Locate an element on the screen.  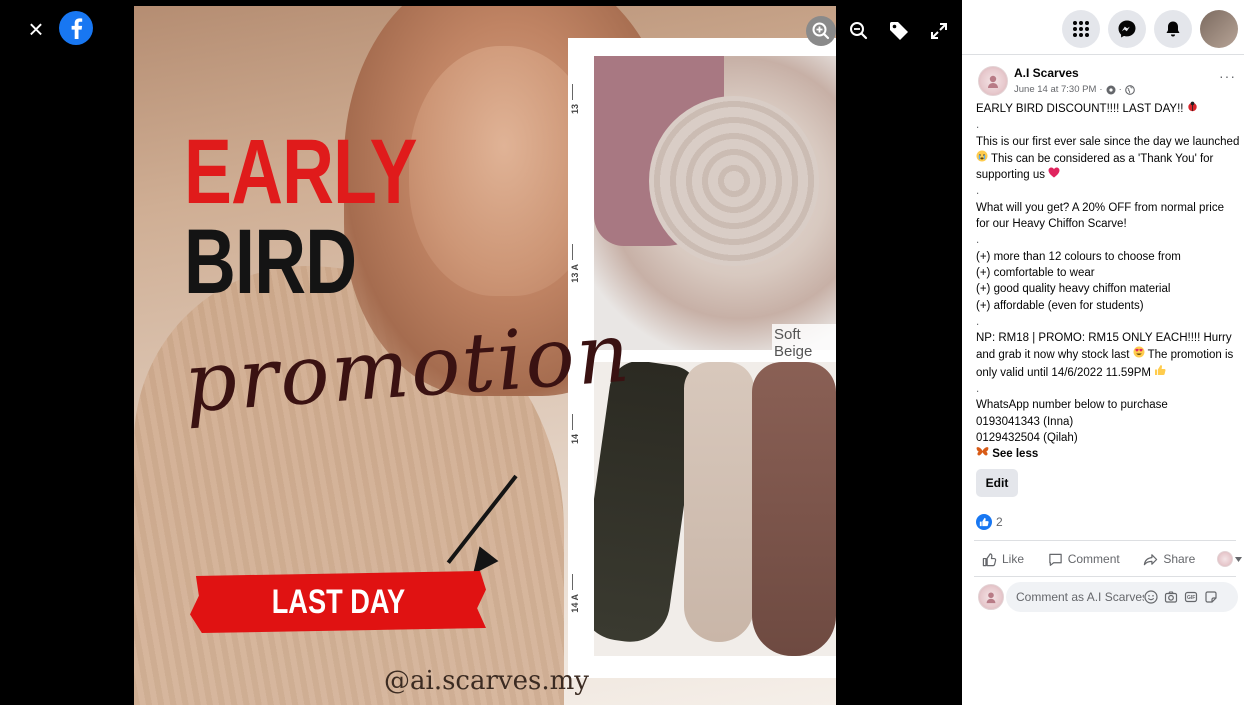
beige-scarf is located at coordinates (719, 502).